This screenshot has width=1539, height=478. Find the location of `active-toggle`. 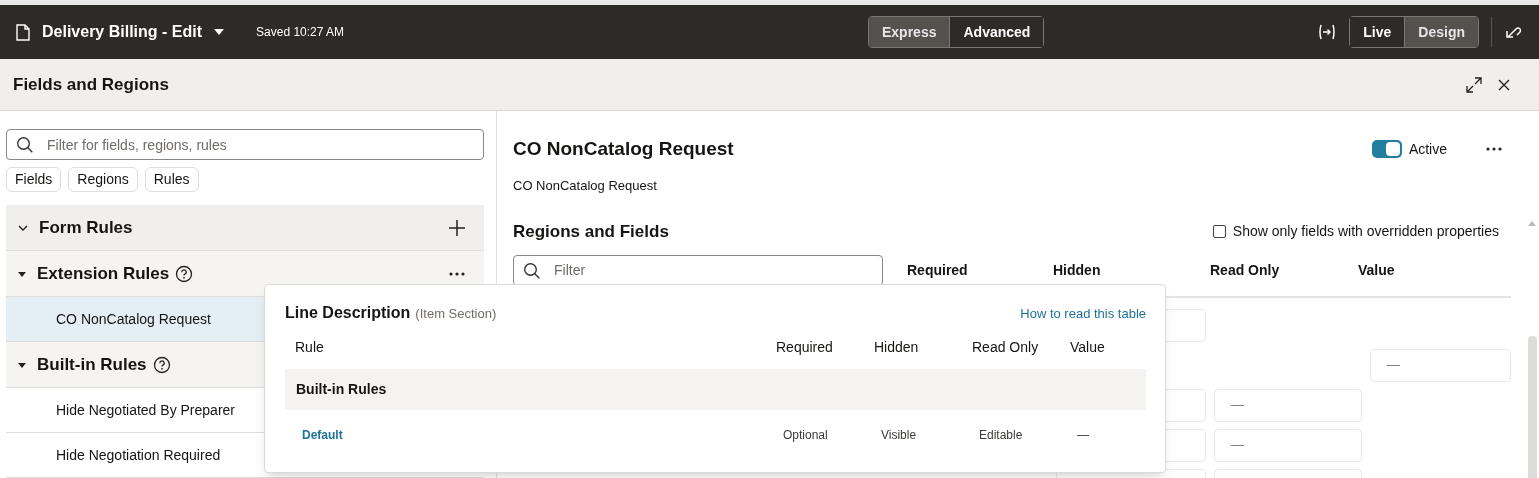

active-toggle is located at coordinates (1386, 149).